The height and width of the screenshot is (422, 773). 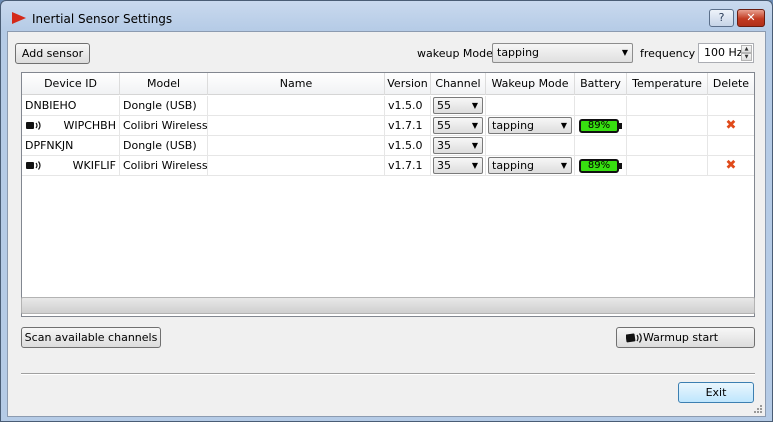 I want to click on column-header: Model, so click(x=164, y=84).